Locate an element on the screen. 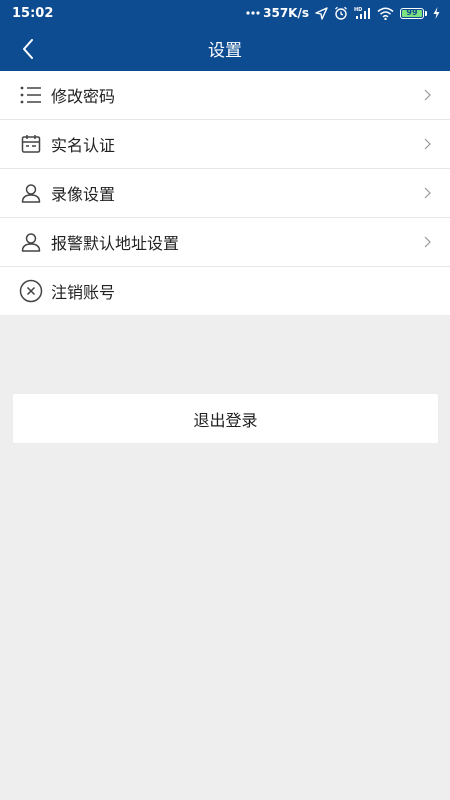  signal-hd-icon: HD is located at coordinates (362, 13).